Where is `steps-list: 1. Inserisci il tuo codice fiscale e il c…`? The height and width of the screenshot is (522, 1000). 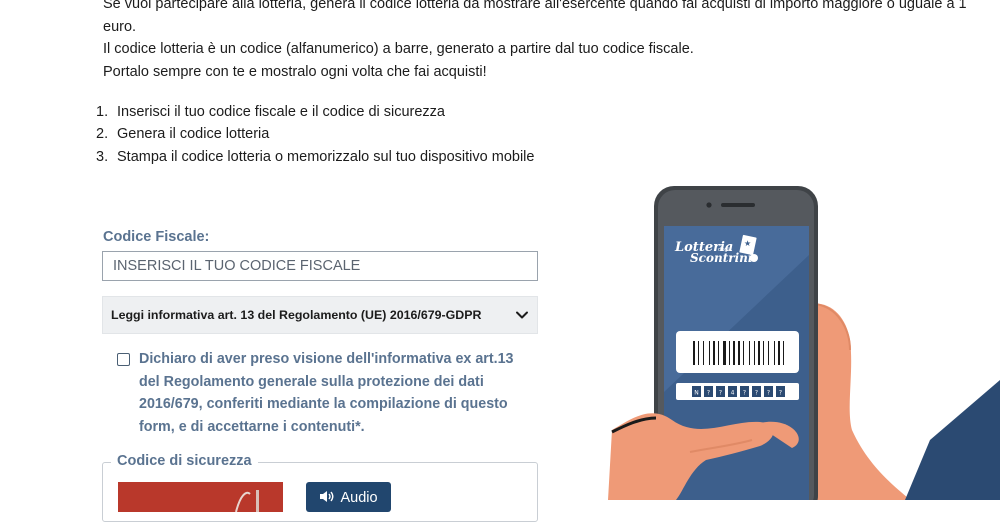 steps-list: 1. Inserisci il tuo codice fiscale e il c… is located at coordinates (315, 134).